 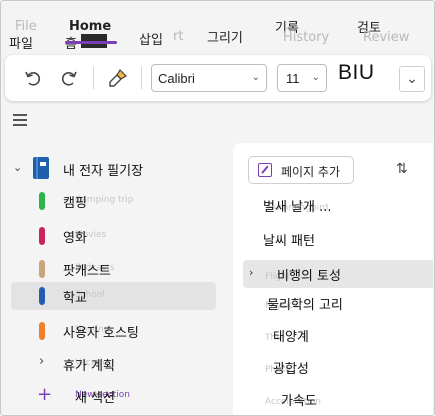 What do you see at coordinates (291, 337) in the screenshot?
I see `page-label: 태양계` at bounding box center [291, 337].